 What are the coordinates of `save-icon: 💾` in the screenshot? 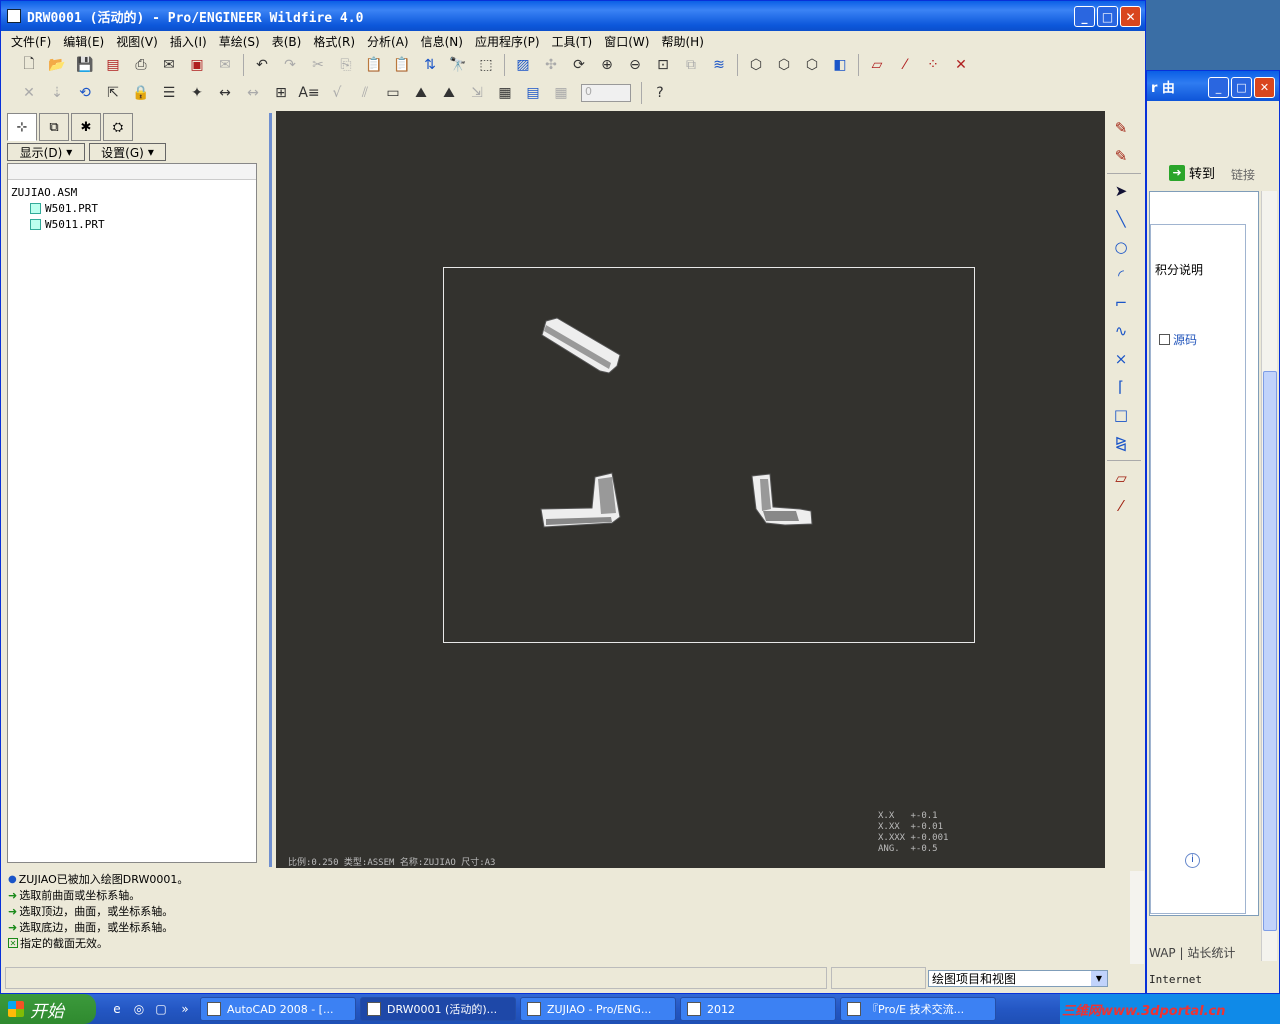 It's located at (85, 65).